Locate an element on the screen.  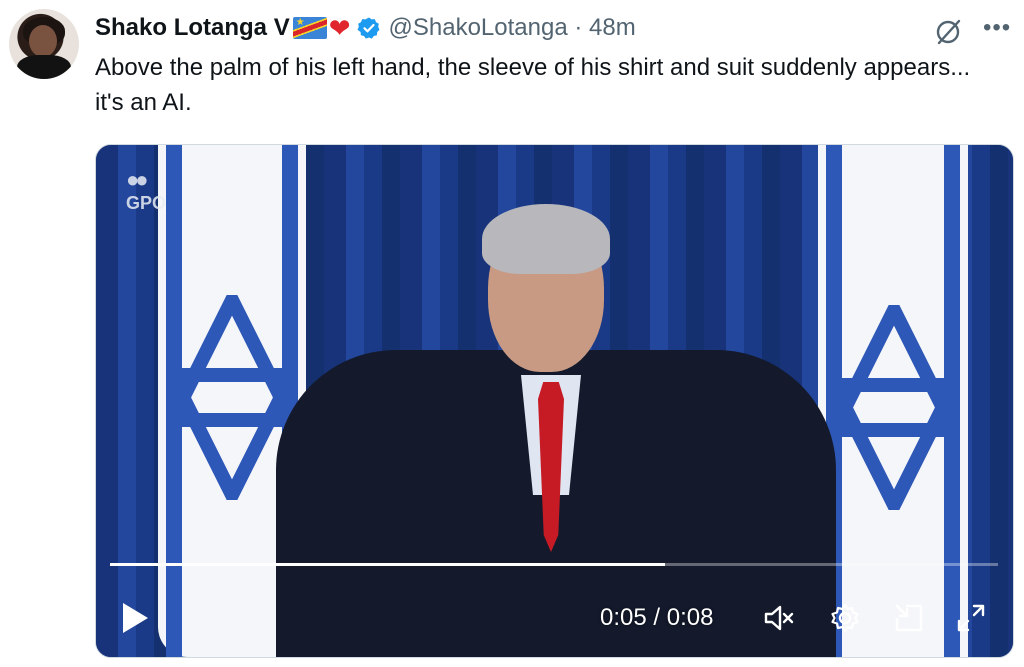
settings-gear-icon is located at coordinates (845, 618).